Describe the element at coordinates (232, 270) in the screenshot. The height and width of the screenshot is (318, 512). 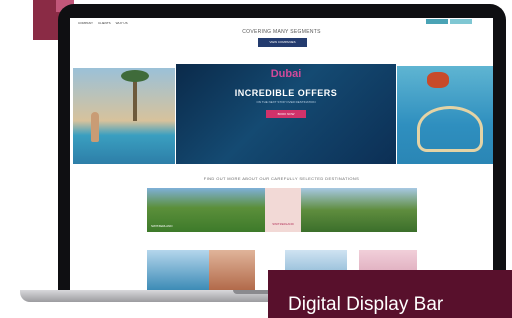
I see `destination-card-building` at that location.